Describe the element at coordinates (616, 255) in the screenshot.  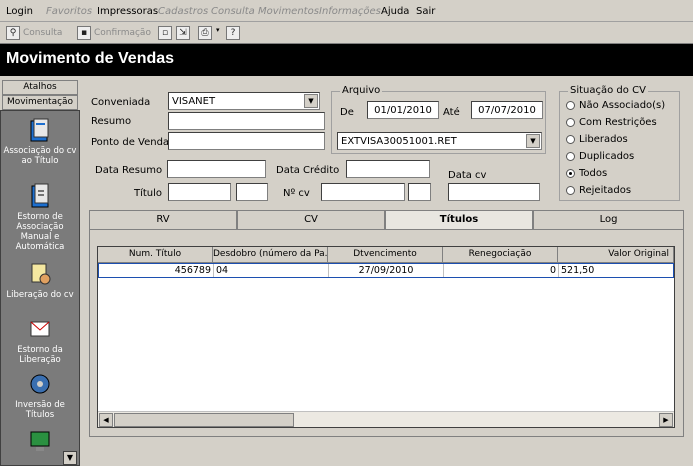
I see `column-header: Valor Original` at that location.